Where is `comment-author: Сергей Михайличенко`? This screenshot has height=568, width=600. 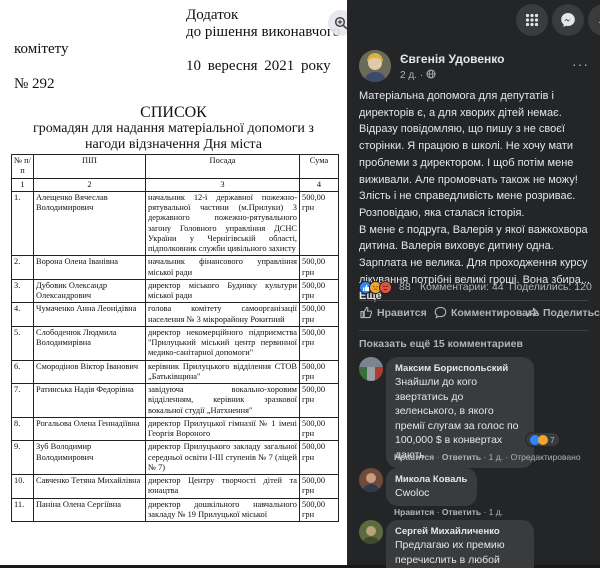
comment-author: Сергей Михайличенко is located at coordinates (460, 531).